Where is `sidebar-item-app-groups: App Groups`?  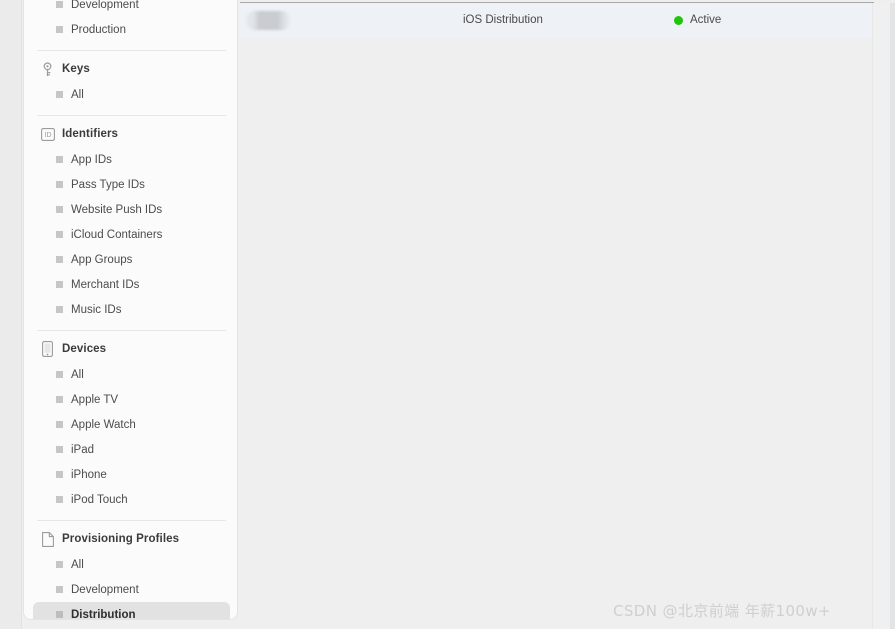 sidebar-item-app-groups: App Groups is located at coordinates (131, 259).